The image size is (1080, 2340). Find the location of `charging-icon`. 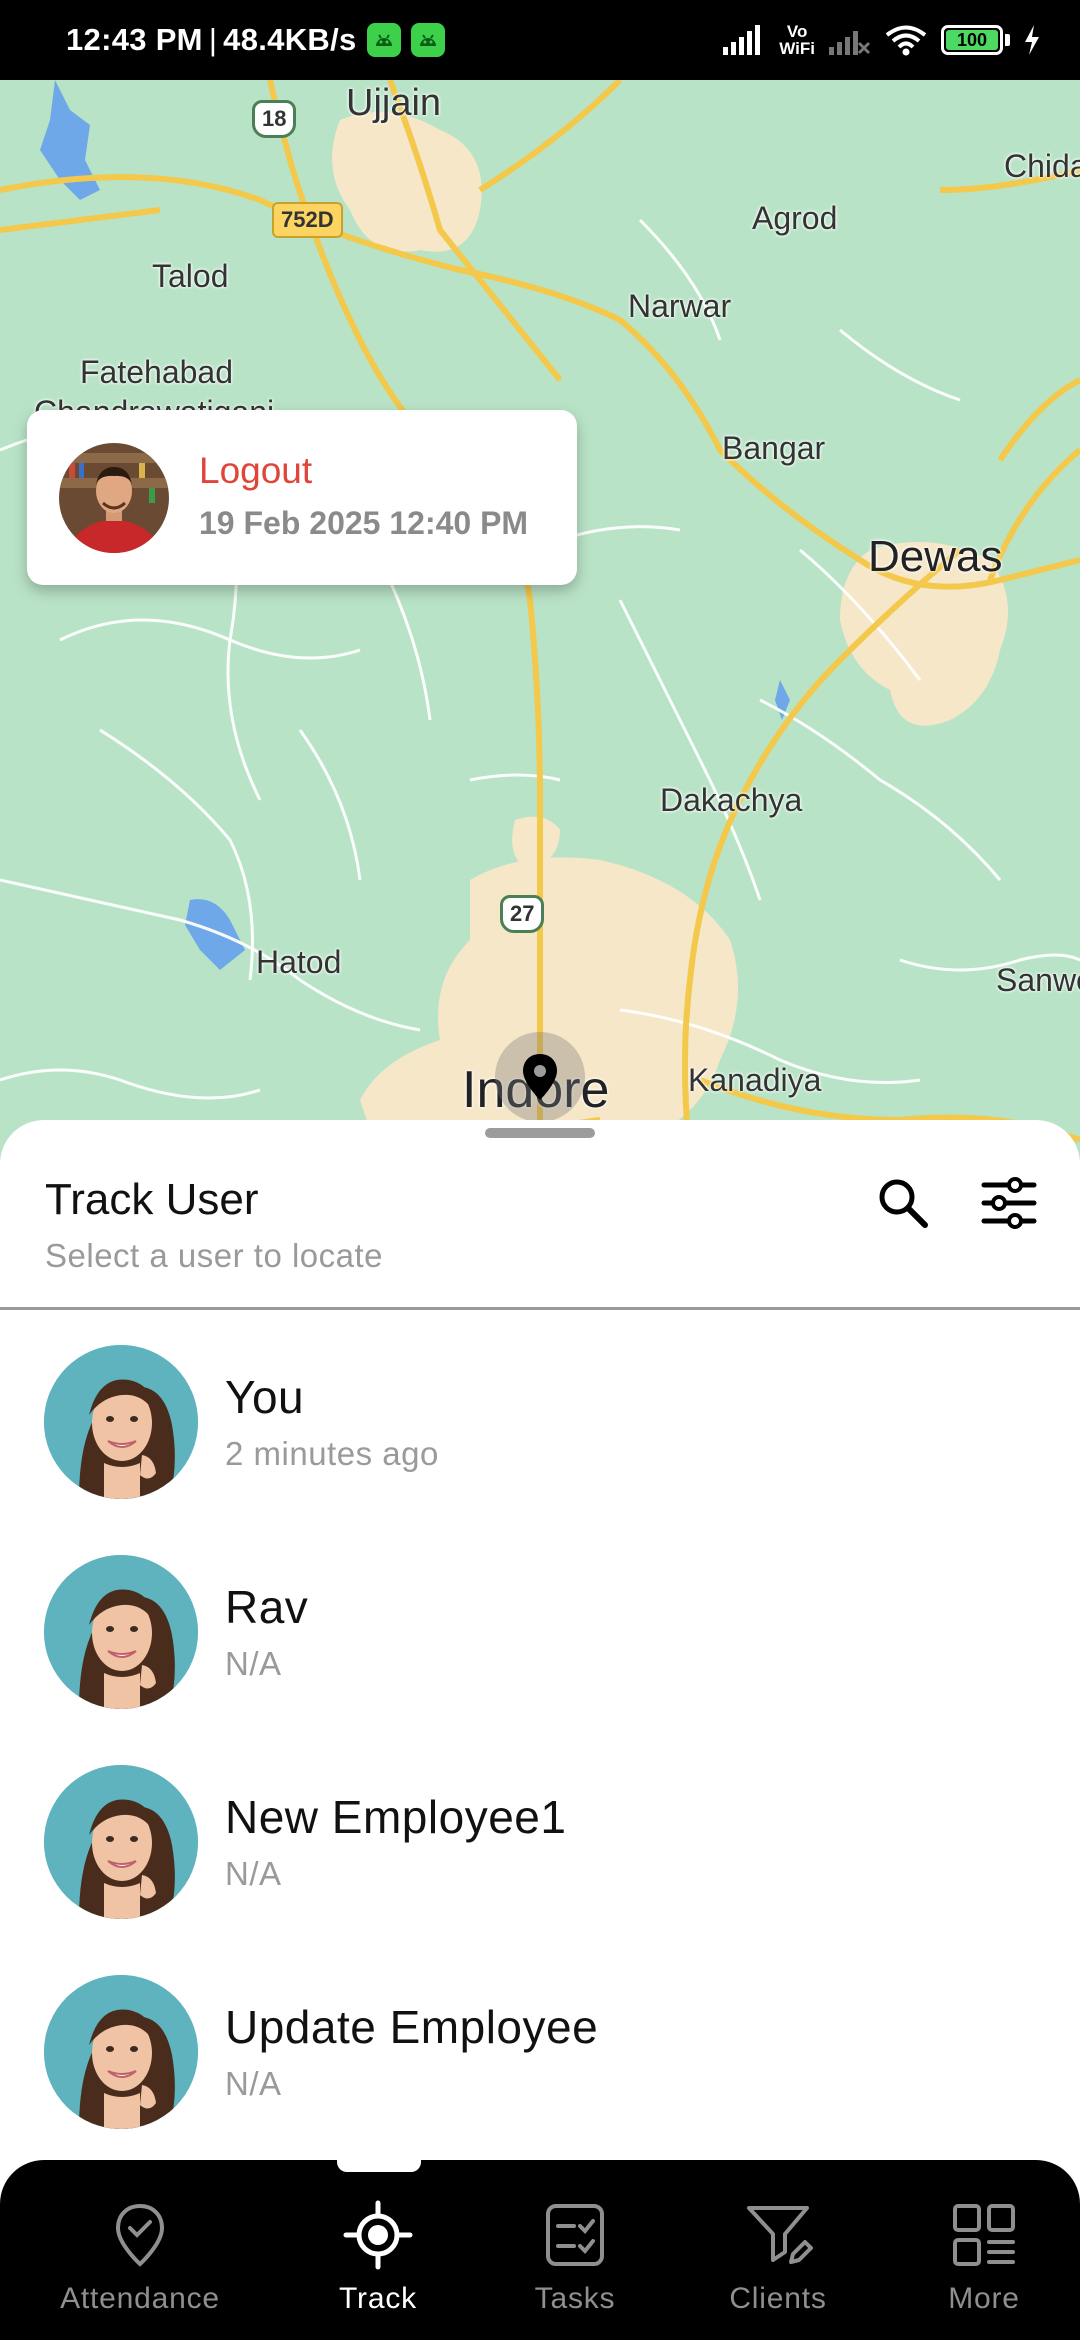

charging-icon is located at coordinates (1032, 40).